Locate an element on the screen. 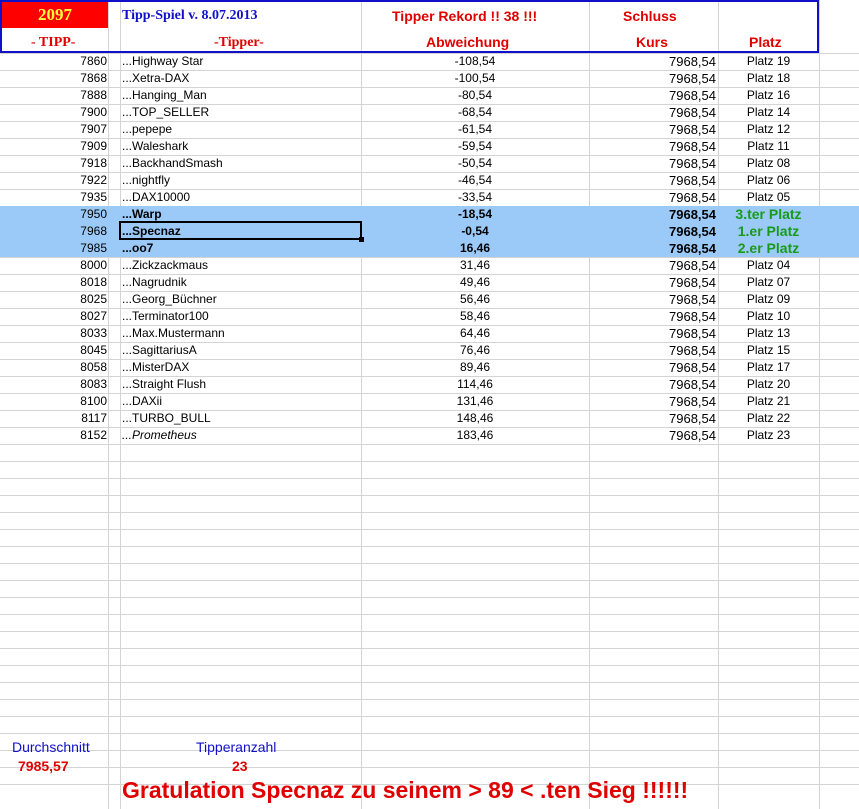  table-row: 8045 ...SagittariusA 76,46 7968,54 Platz 15 is located at coordinates (429, 350).